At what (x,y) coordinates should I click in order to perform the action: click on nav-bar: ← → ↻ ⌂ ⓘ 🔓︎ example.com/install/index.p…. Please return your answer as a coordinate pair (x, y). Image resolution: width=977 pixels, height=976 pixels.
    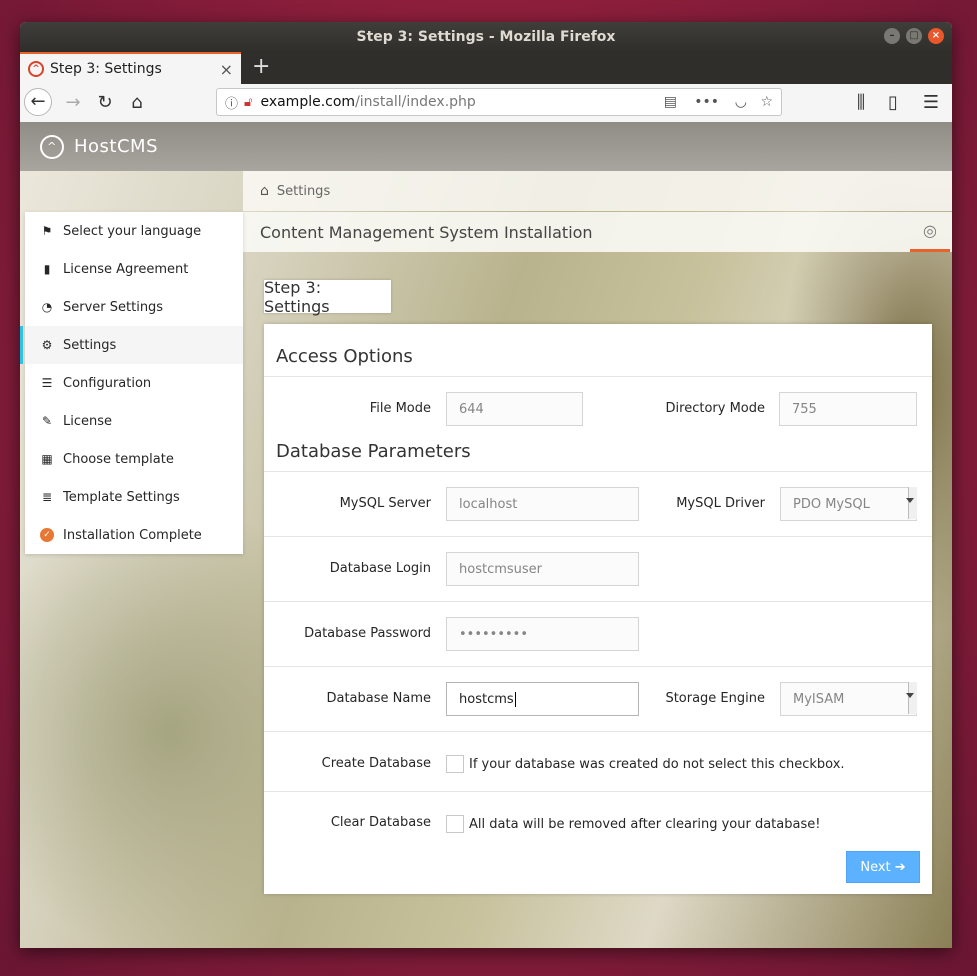
    Looking at the image, I should click on (486, 103).